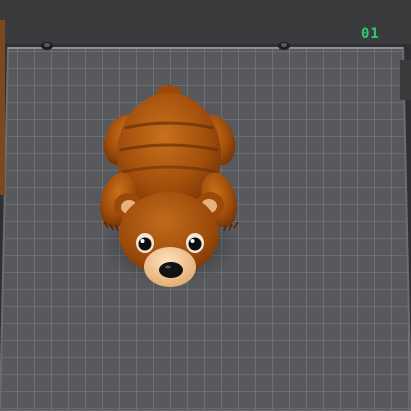 This screenshot has height=411, width=411. Describe the element at coordinates (145, 243) in the screenshot. I see `bear-eye-left` at that location.